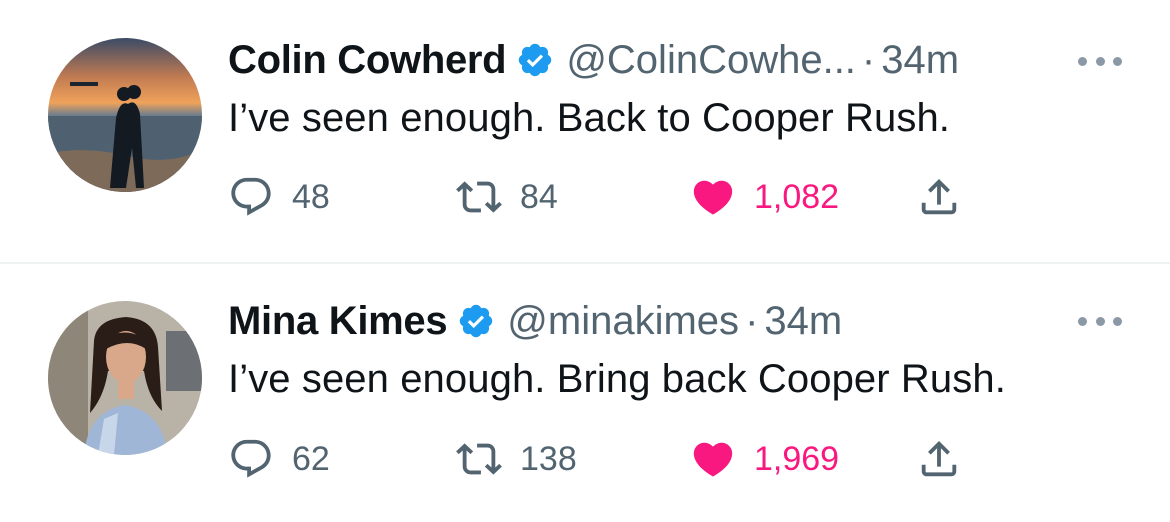 The height and width of the screenshot is (522, 1170). I want to click on beach-sunset-avatar-image, so click(125, 115).